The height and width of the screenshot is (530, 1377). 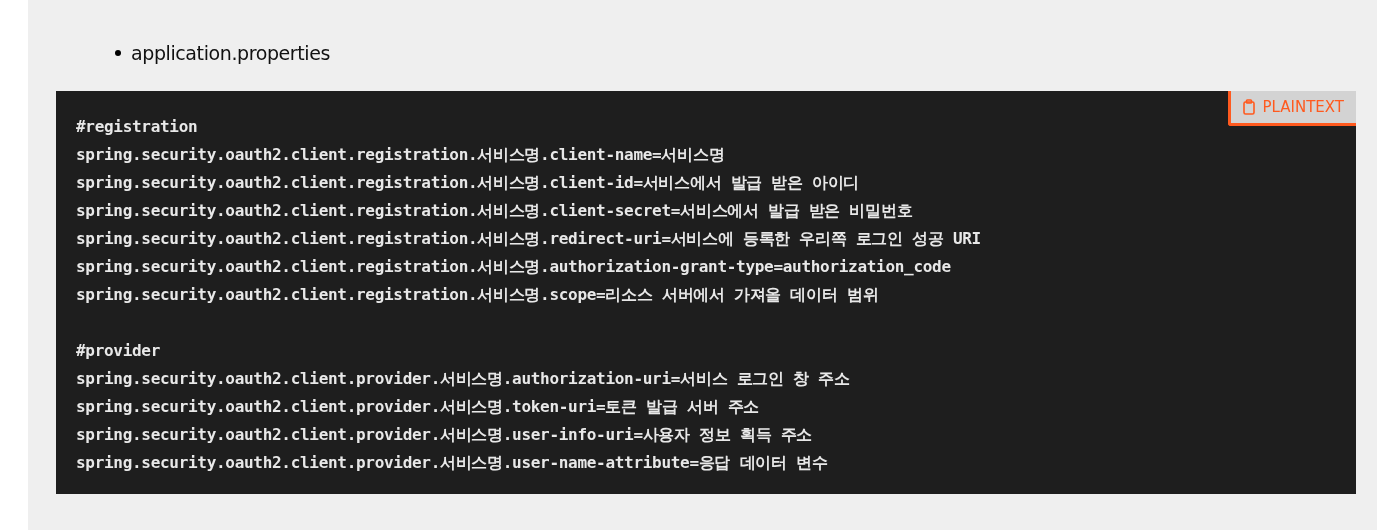 I want to click on code-line: #provider, so click(x=118, y=351).